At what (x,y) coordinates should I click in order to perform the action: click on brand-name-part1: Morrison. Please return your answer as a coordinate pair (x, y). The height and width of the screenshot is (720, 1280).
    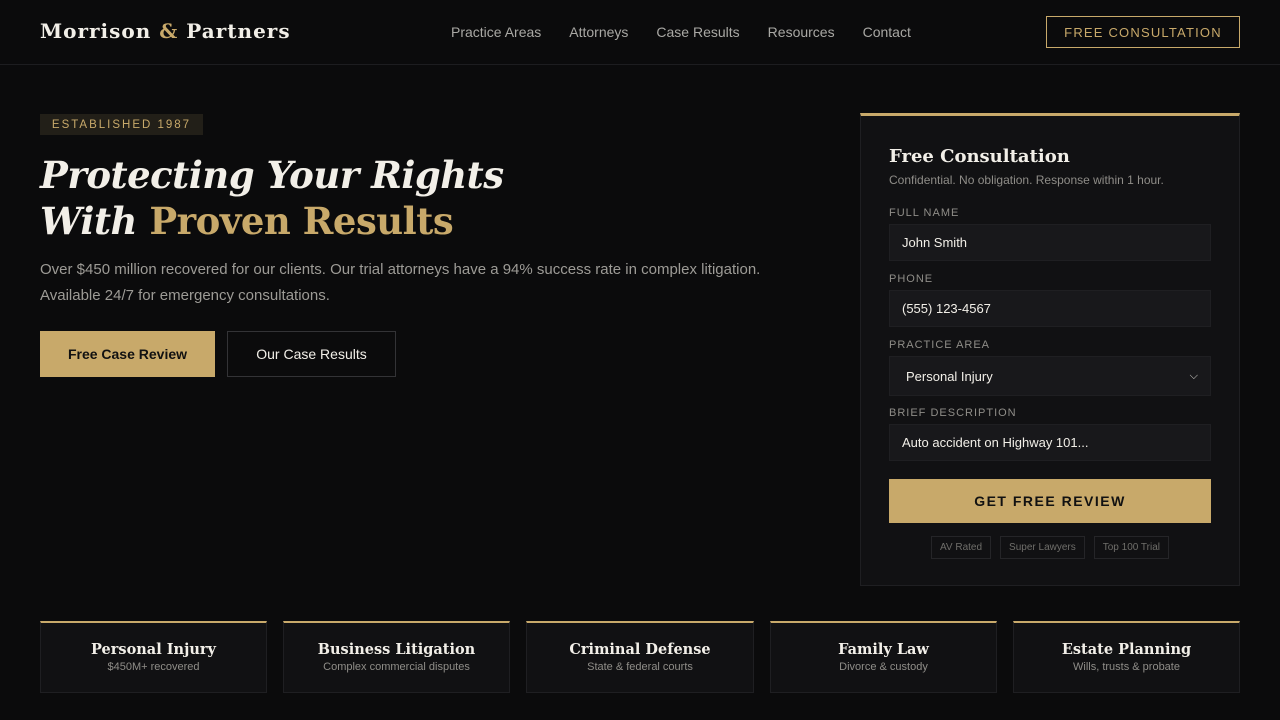
    Looking at the image, I should click on (96, 31).